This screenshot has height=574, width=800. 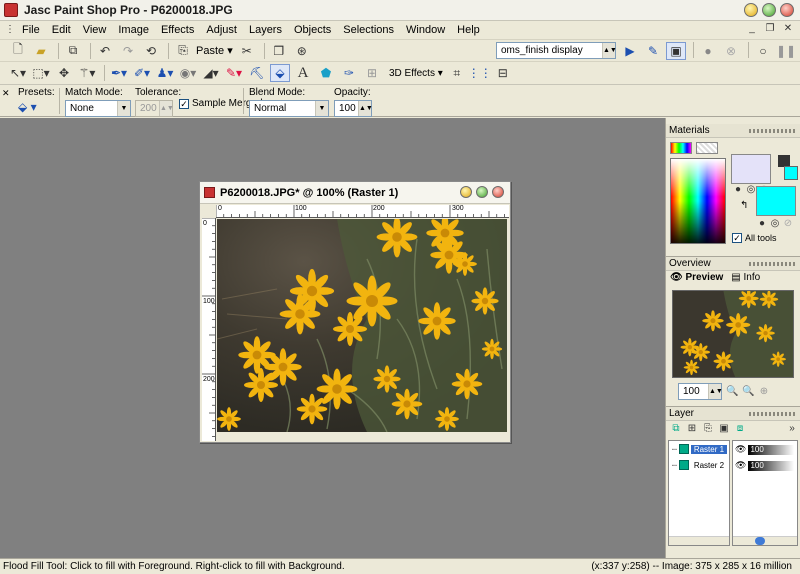 What do you see at coordinates (708, 429) in the screenshot?
I see `duplicate-layer-icon: ⎘` at bounding box center [708, 429].